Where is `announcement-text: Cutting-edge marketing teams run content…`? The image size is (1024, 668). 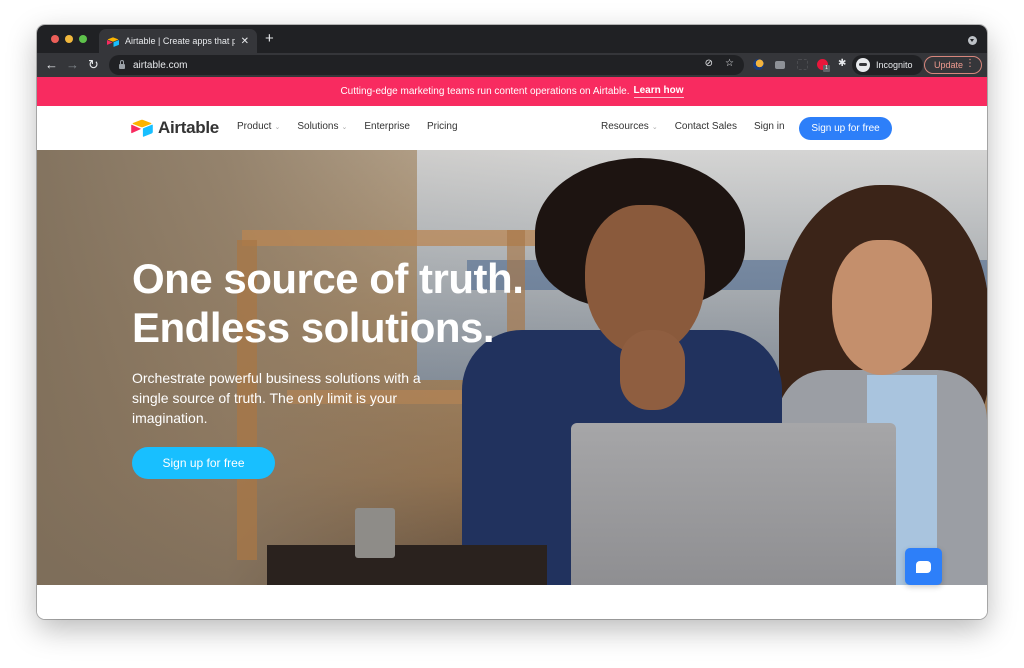
announcement-text: Cutting-edge marketing teams run content… is located at coordinates (485, 91).